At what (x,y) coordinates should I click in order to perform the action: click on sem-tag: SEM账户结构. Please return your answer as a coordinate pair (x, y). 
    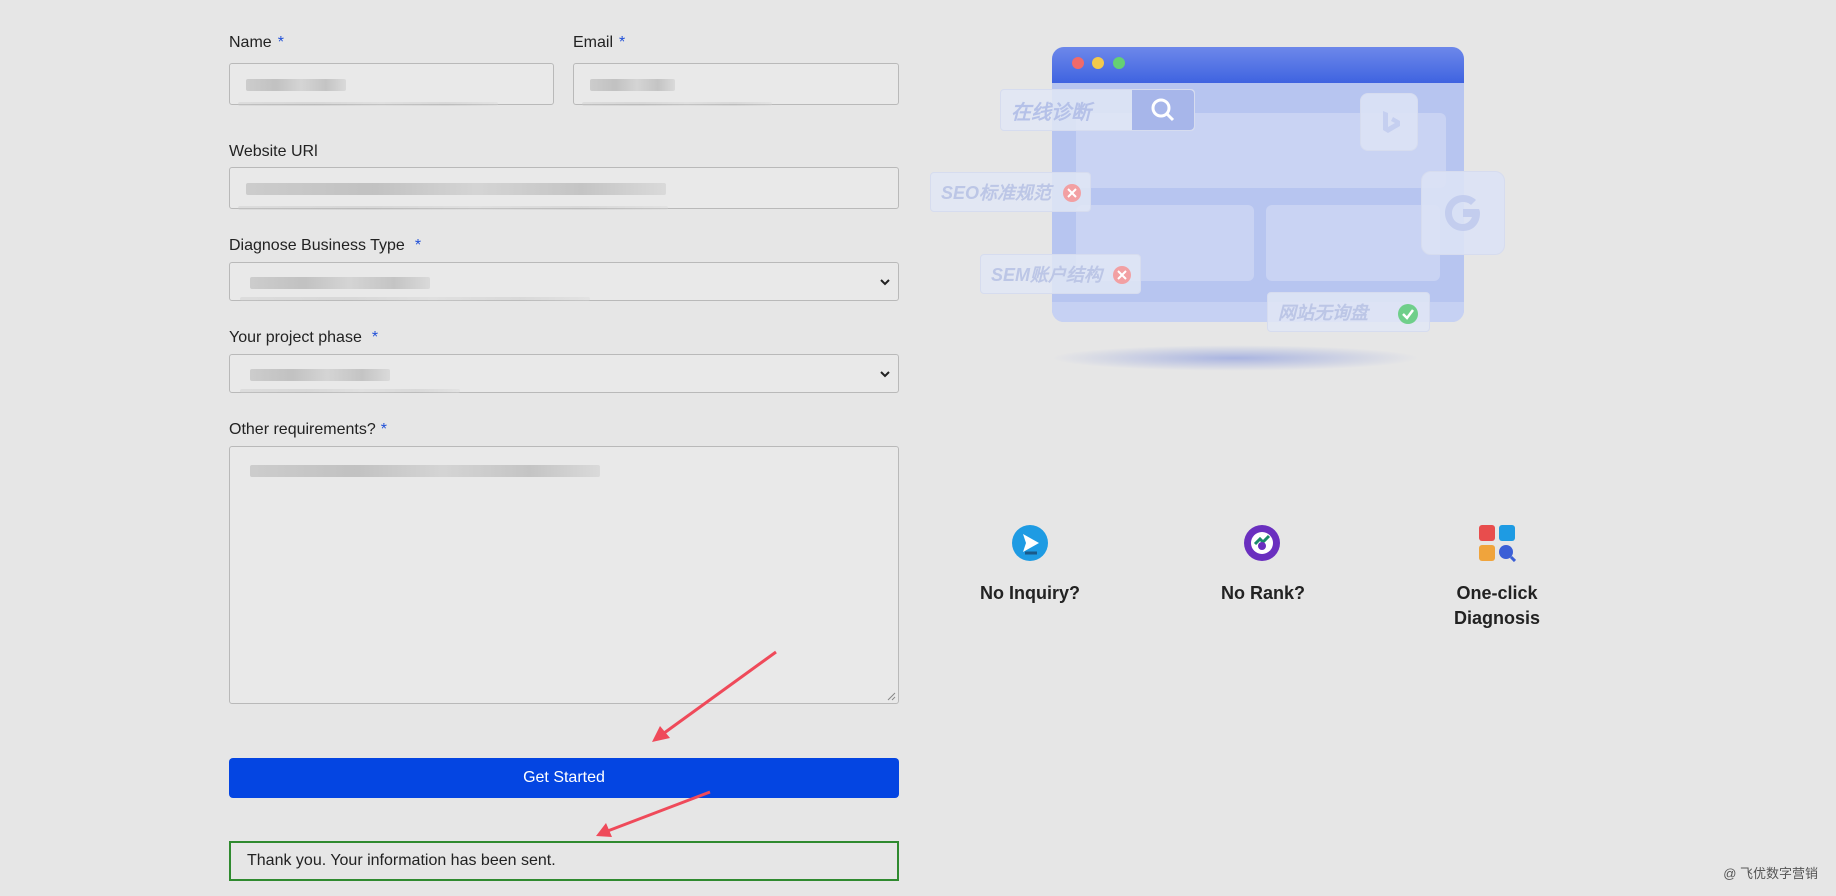
    Looking at the image, I should click on (1060, 274).